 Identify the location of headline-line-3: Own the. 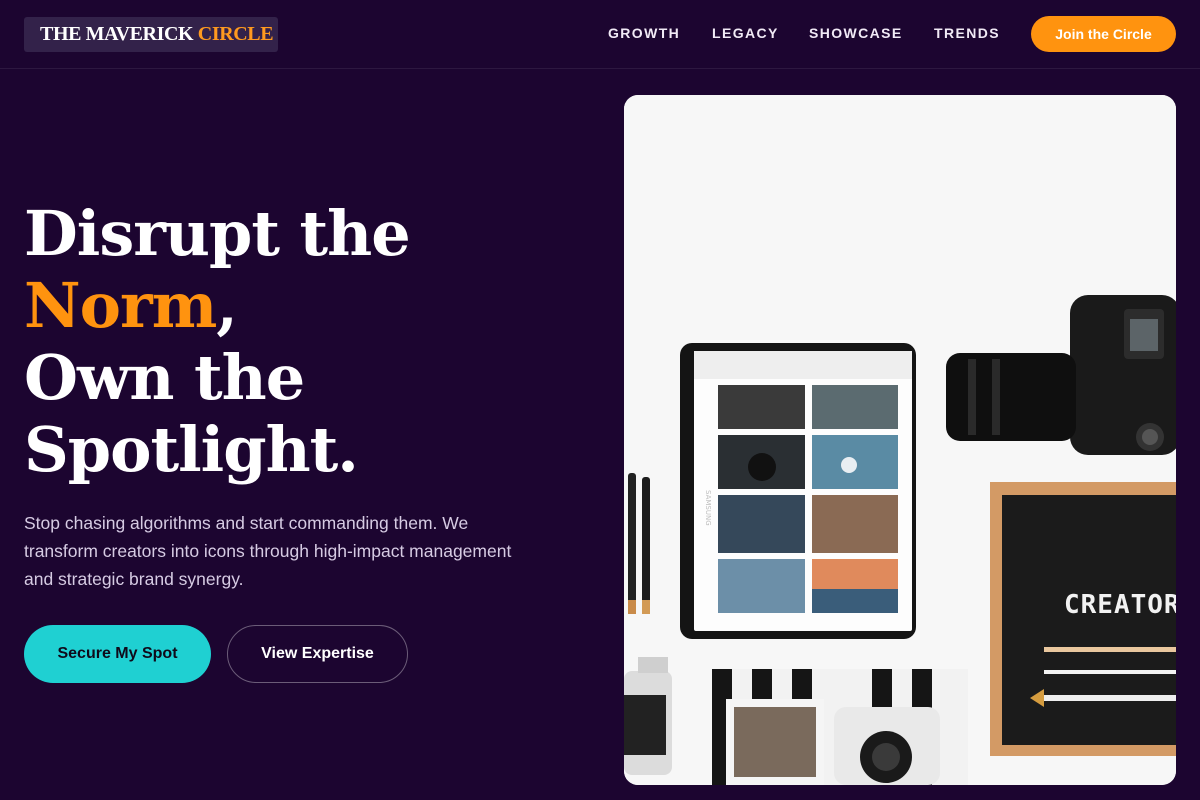
(164, 377).